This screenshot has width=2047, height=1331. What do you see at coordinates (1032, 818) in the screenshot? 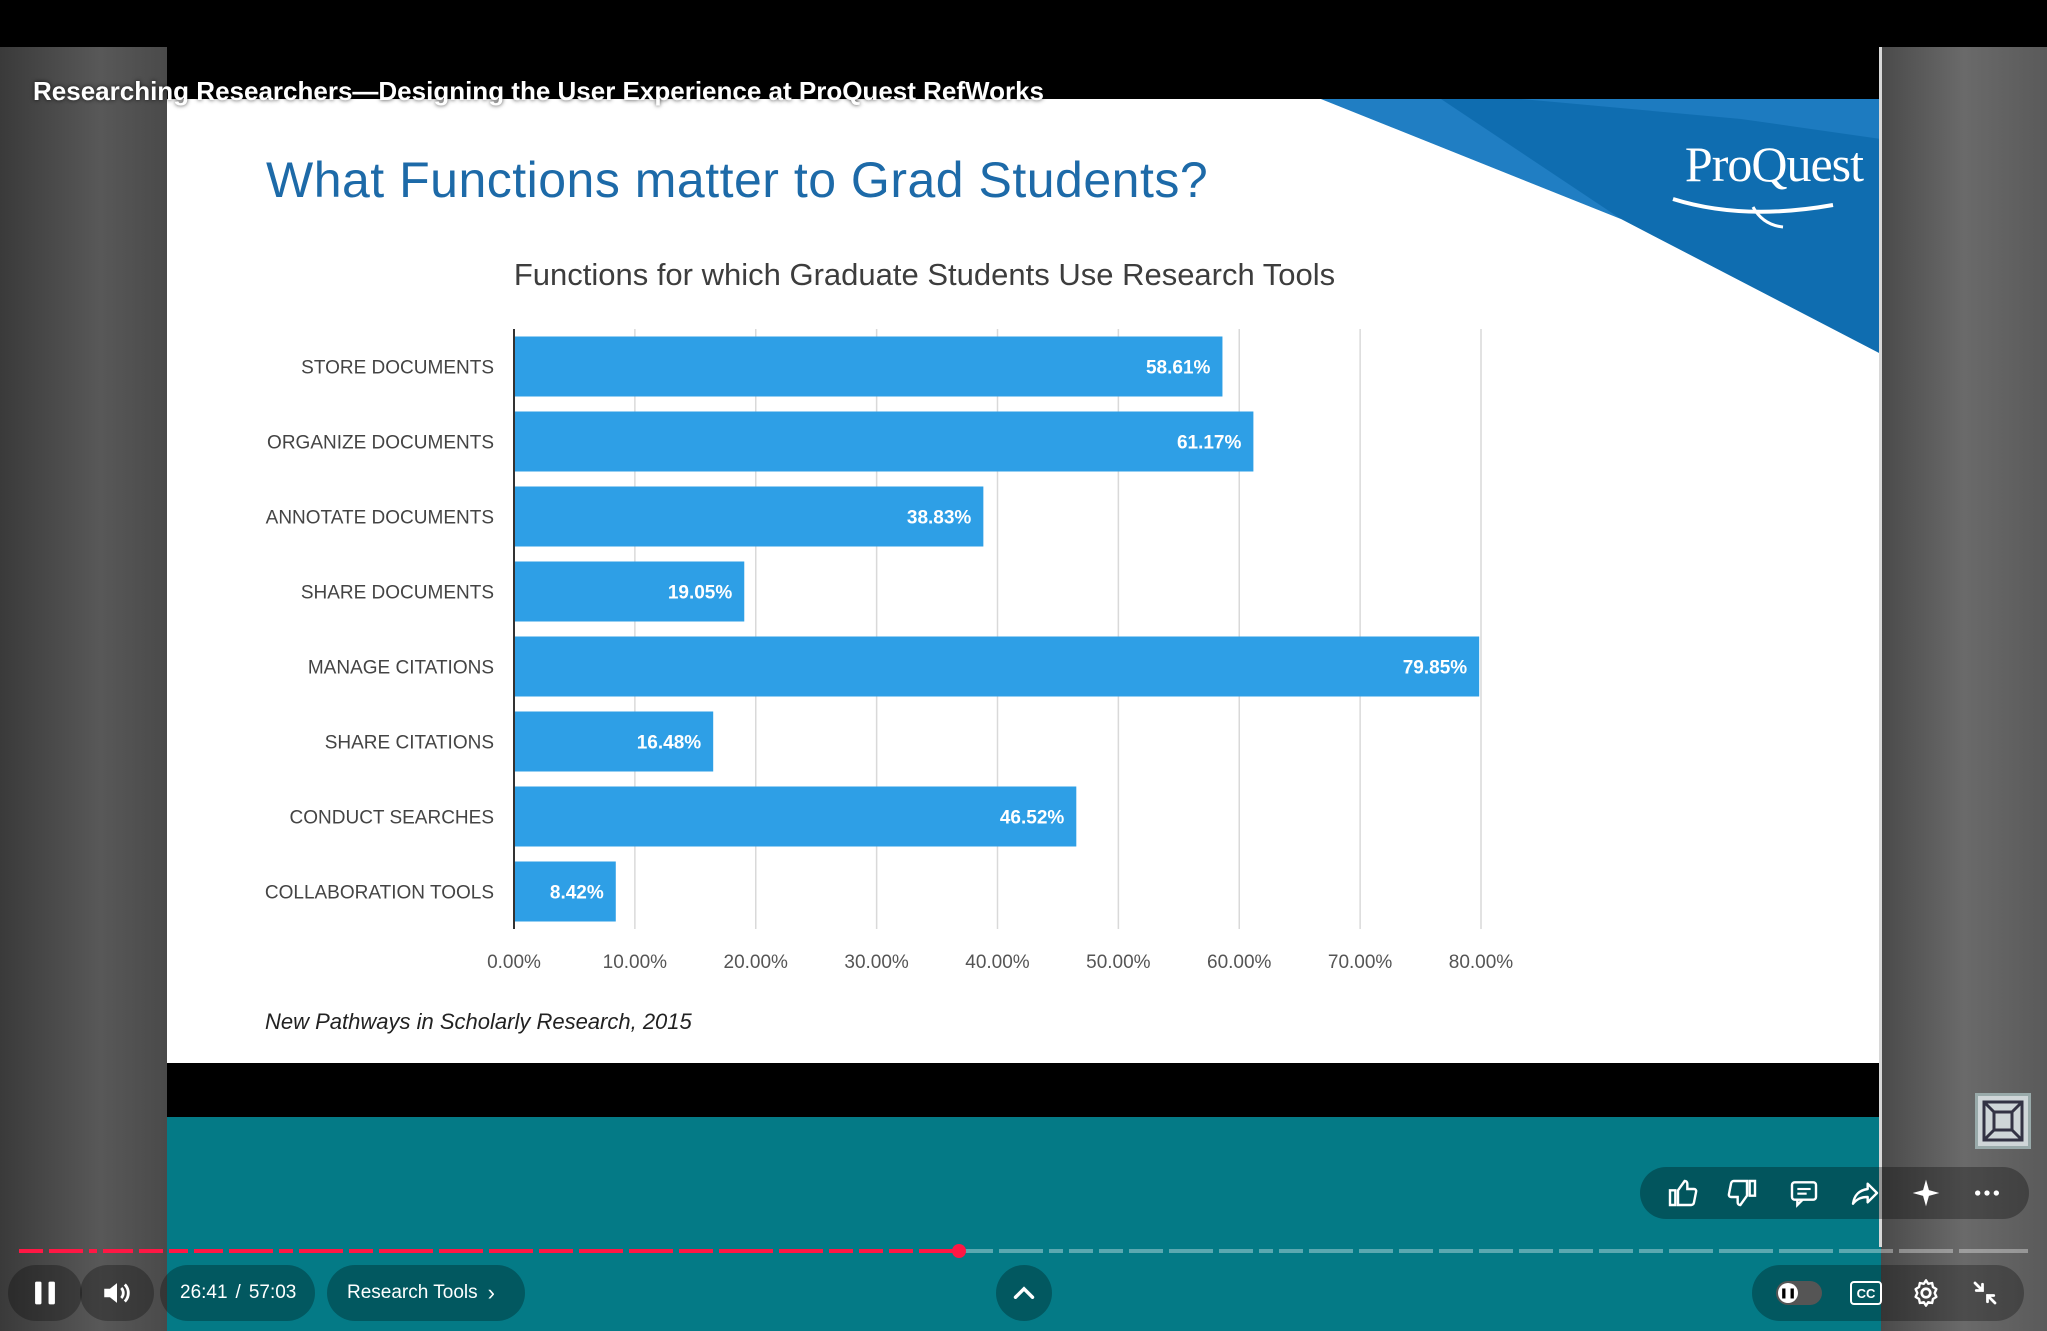
I see `data-label: 46.52%` at bounding box center [1032, 818].